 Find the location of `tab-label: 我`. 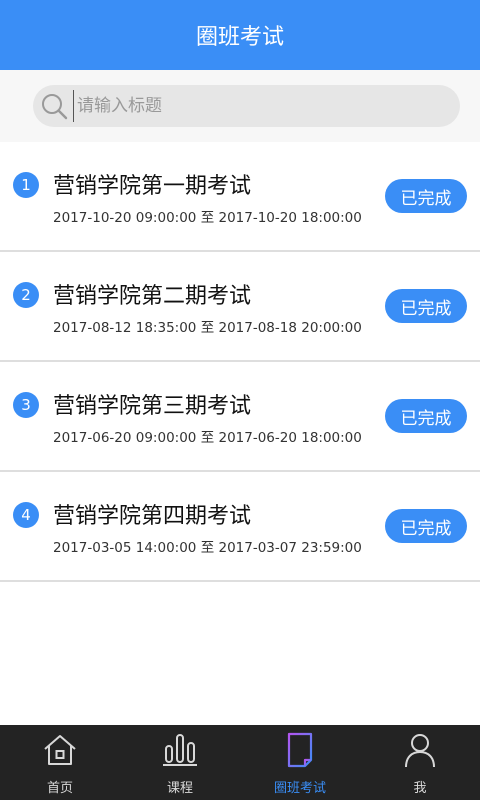

tab-label: 我 is located at coordinates (420, 788).